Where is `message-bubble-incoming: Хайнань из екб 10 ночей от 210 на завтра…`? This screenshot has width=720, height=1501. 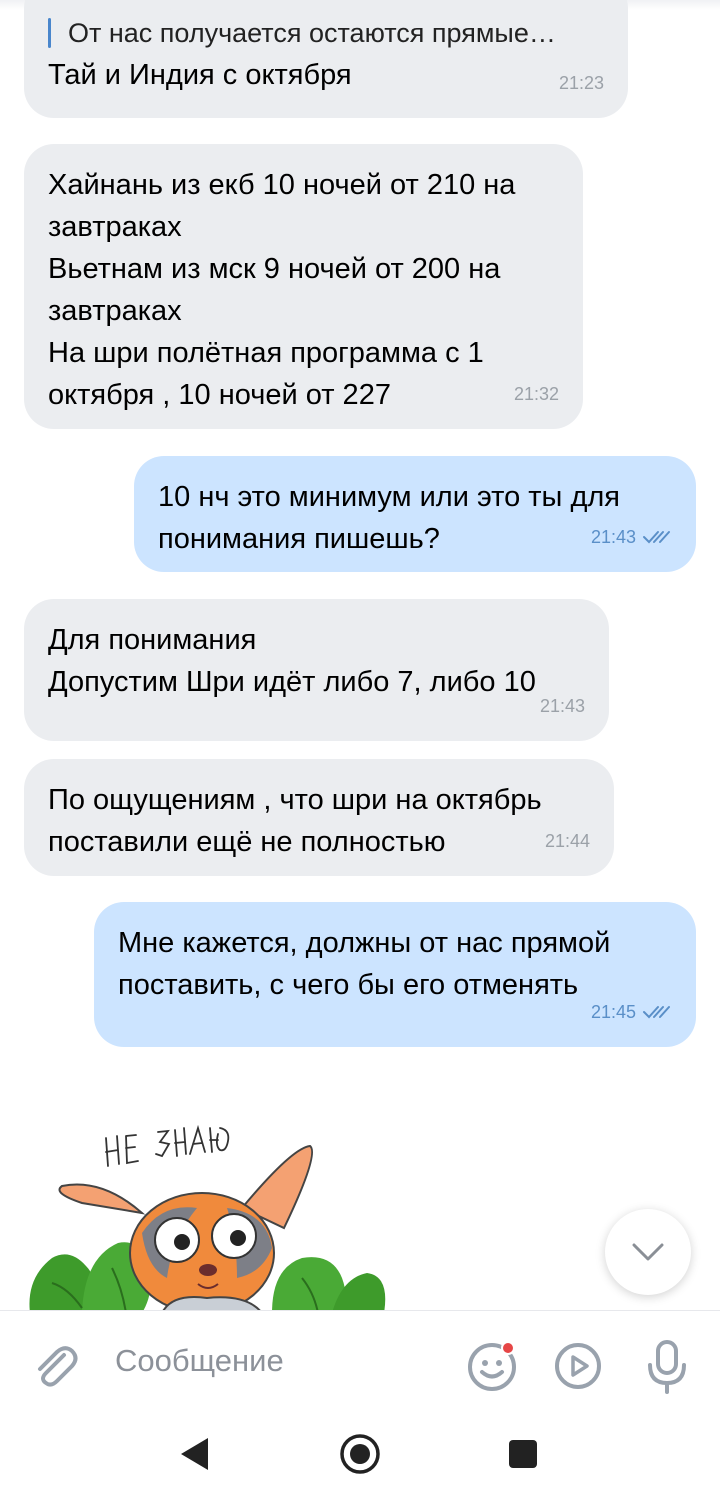
message-bubble-incoming: Хайнань из екб 10 ночей от 210 на завтра… is located at coordinates (303, 286).